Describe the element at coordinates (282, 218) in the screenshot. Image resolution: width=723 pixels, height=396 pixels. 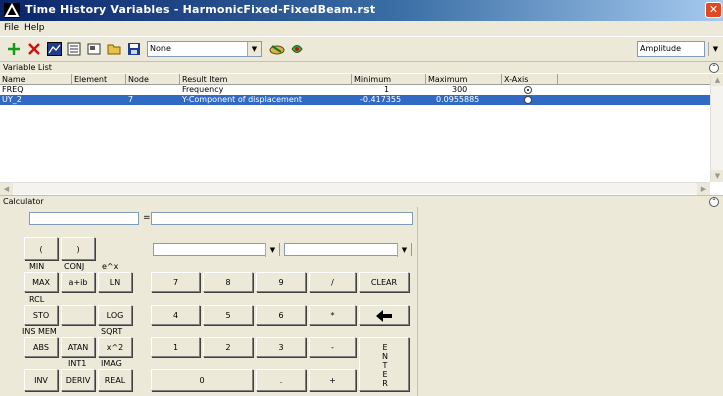
I see `expression-input` at that location.